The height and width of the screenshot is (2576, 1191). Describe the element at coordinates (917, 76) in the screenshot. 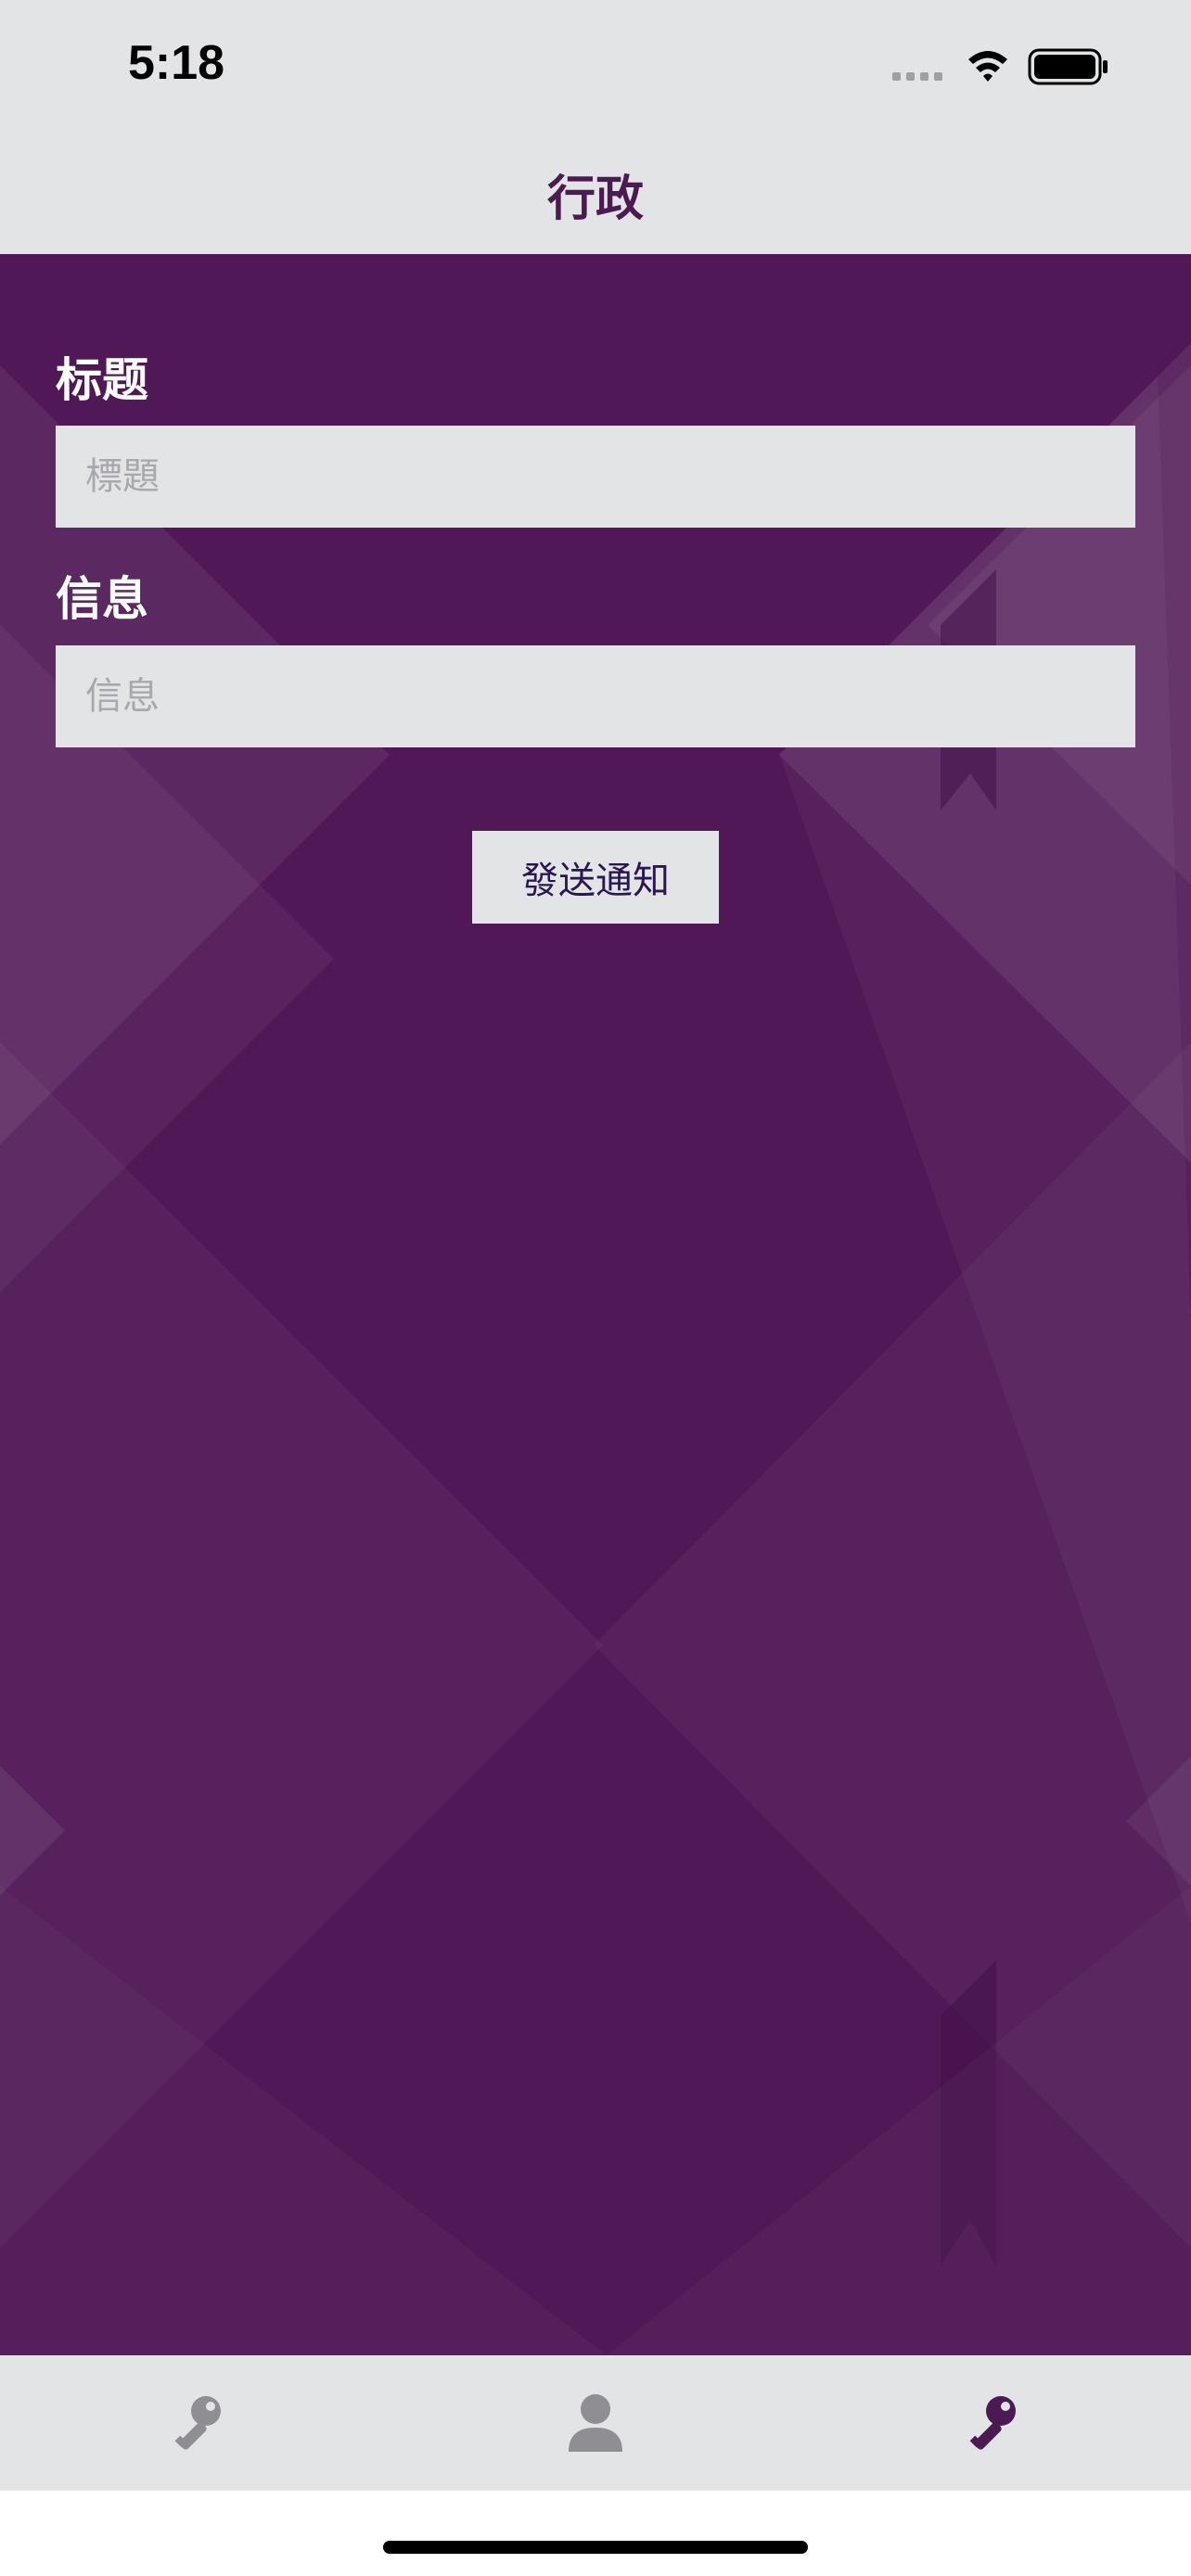

I see `cellular-signal-icon` at that location.